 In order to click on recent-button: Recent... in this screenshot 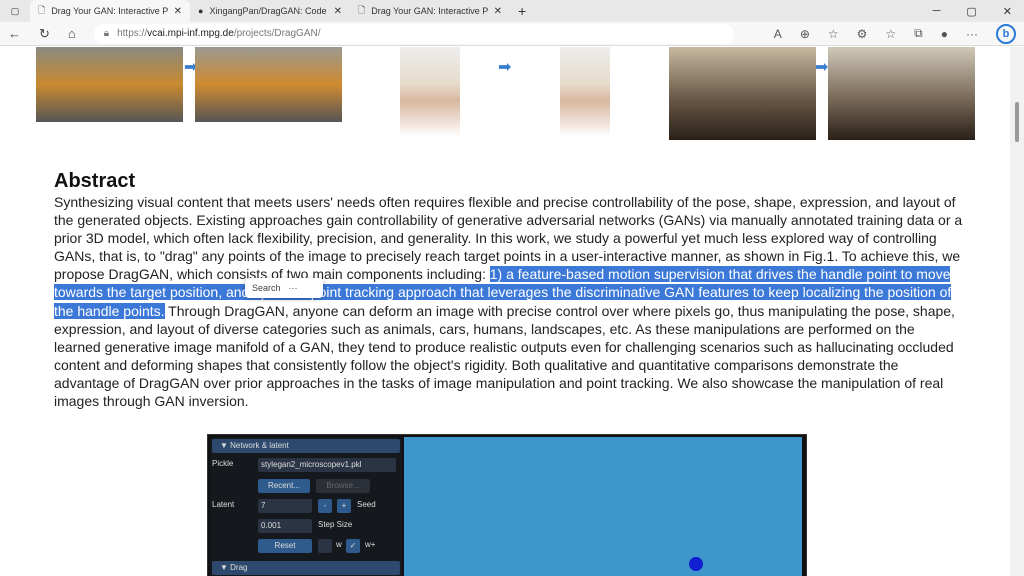, I will do `click(284, 486)`.